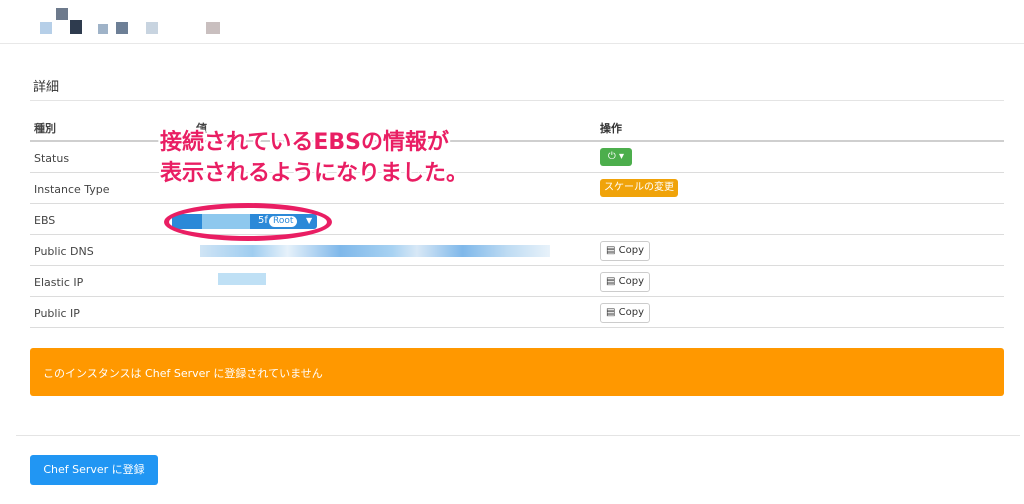  I want to click on footer-divider, so click(518, 435).